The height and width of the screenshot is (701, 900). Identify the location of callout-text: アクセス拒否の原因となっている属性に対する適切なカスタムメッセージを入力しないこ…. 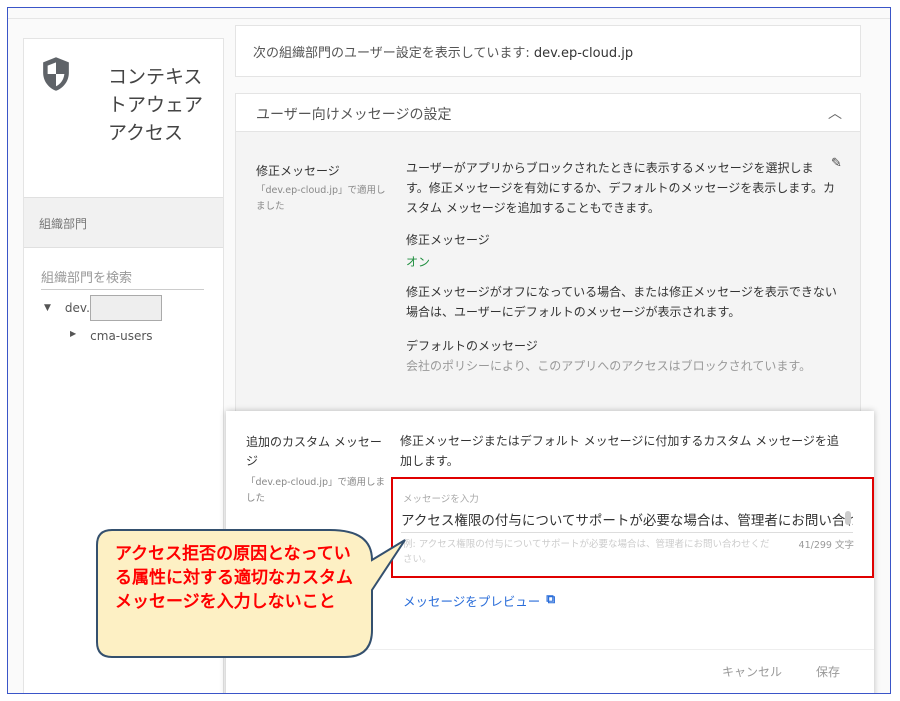
(234, 578).